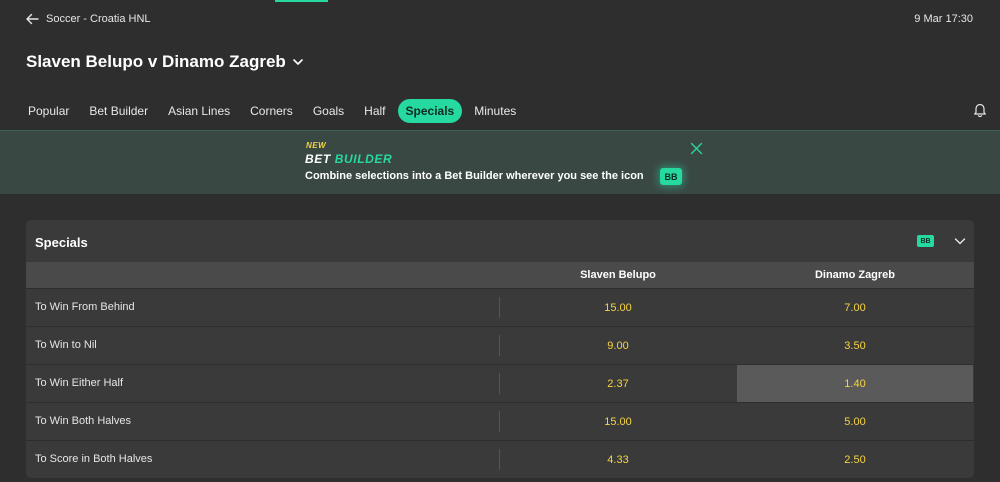 This screenshot has height=482, width=1000. Describe the element at coordinates (500, 275) in the screenshot. I see `column-header: Slaven Belupo Dinamo Zagreb` at that location.